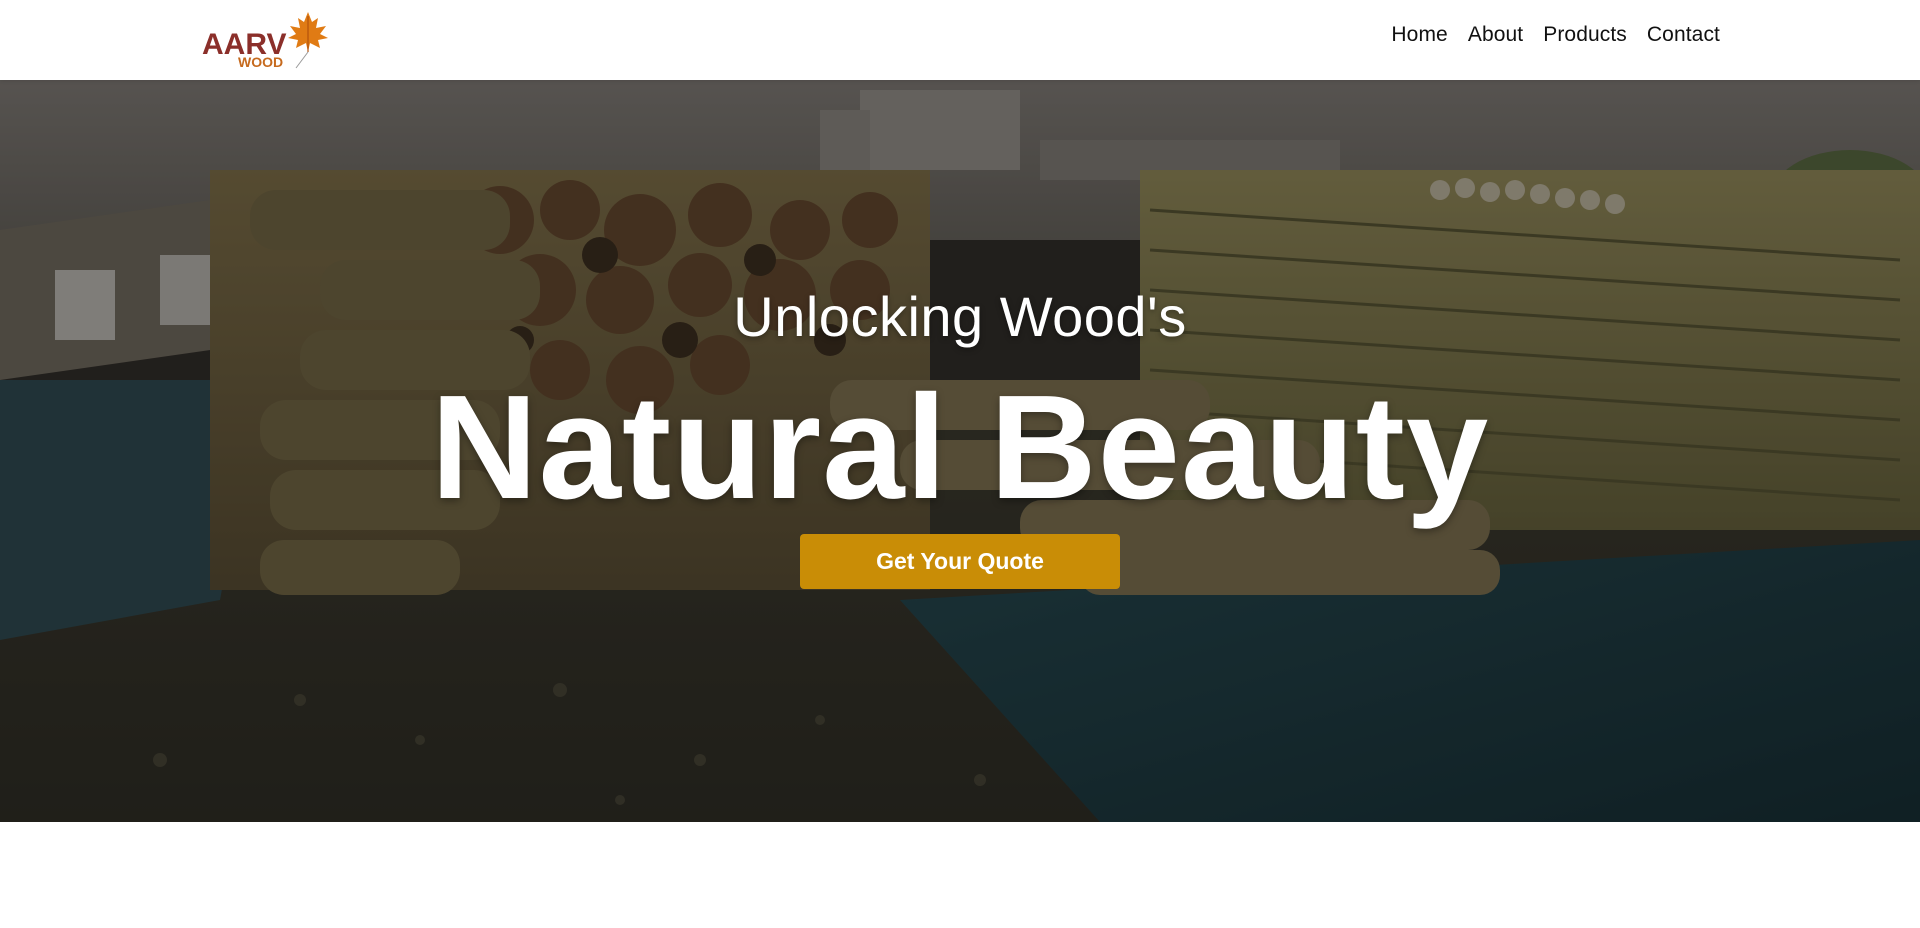 Image resolution: width=1920 pixels, height=928 pixels. What do you see at coordinates (260, 62) in the screenshot?
I see `logo-sub-text: WOOD` at bounding box center [260, 62].